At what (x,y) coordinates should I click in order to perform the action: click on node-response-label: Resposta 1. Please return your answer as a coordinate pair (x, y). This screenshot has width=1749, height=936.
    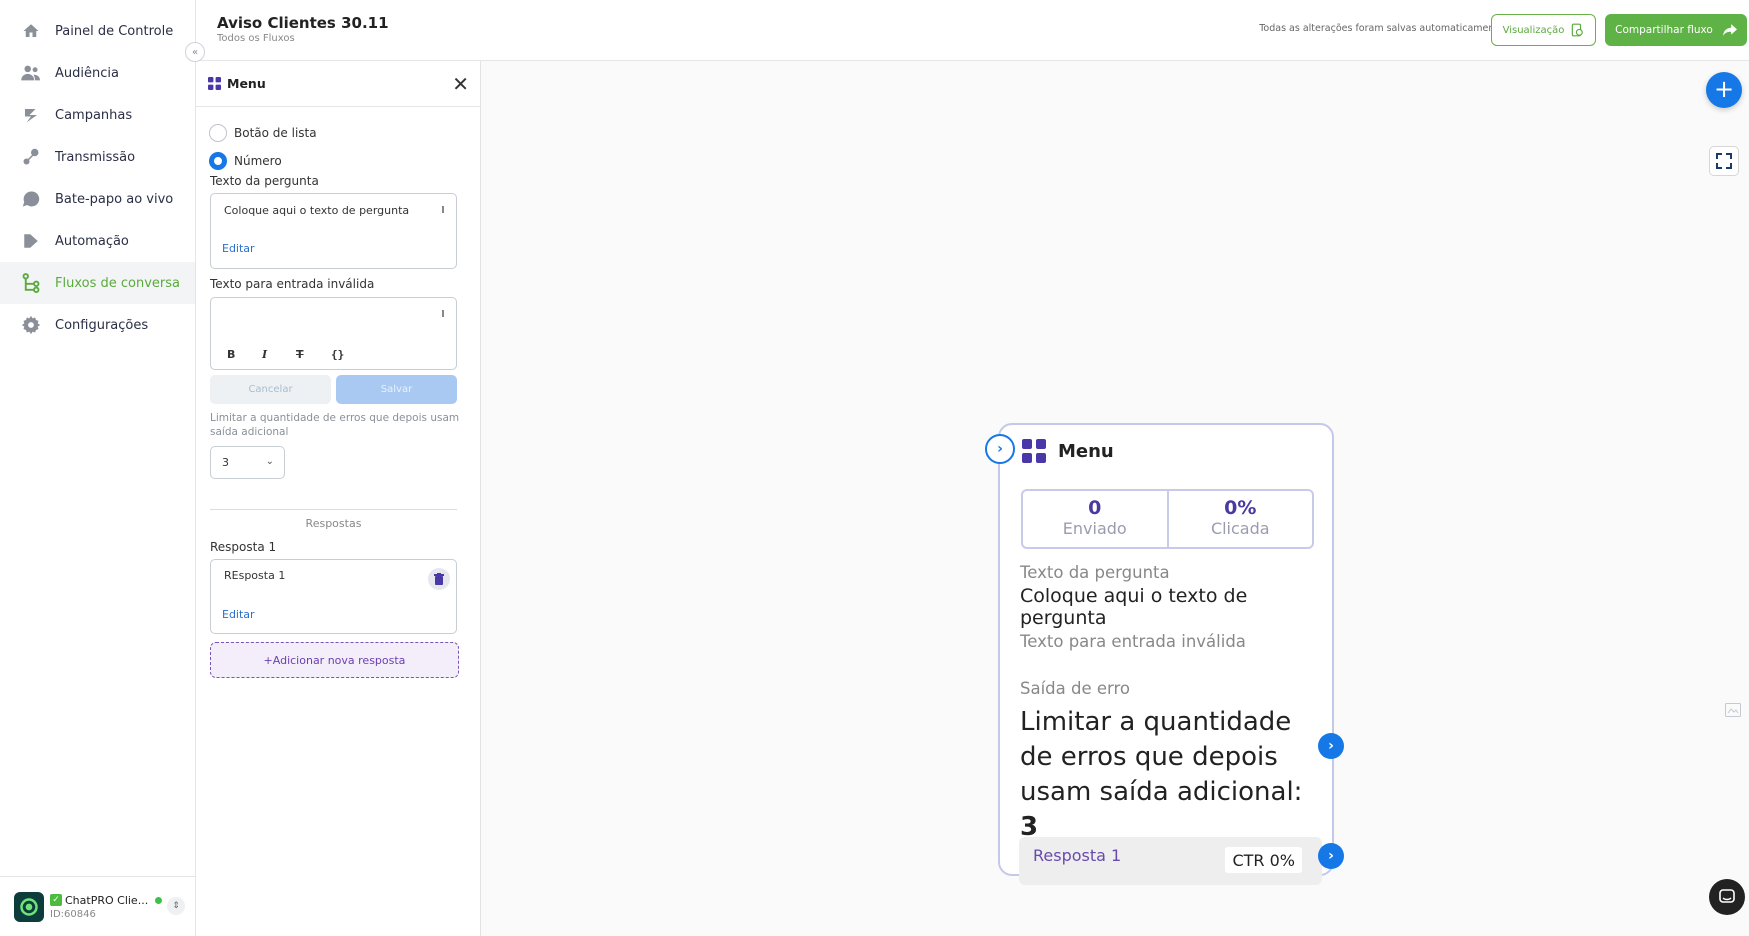
    Looking at the image, I should click on (1077, 855).